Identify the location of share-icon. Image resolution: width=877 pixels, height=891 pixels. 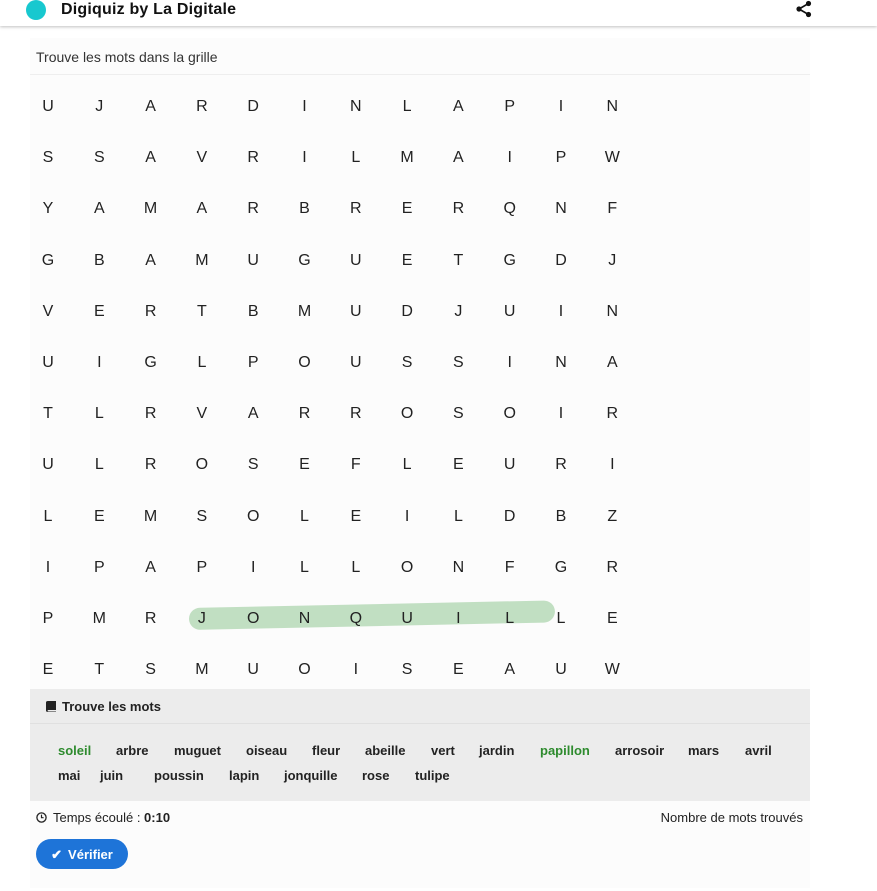
(804, 9).